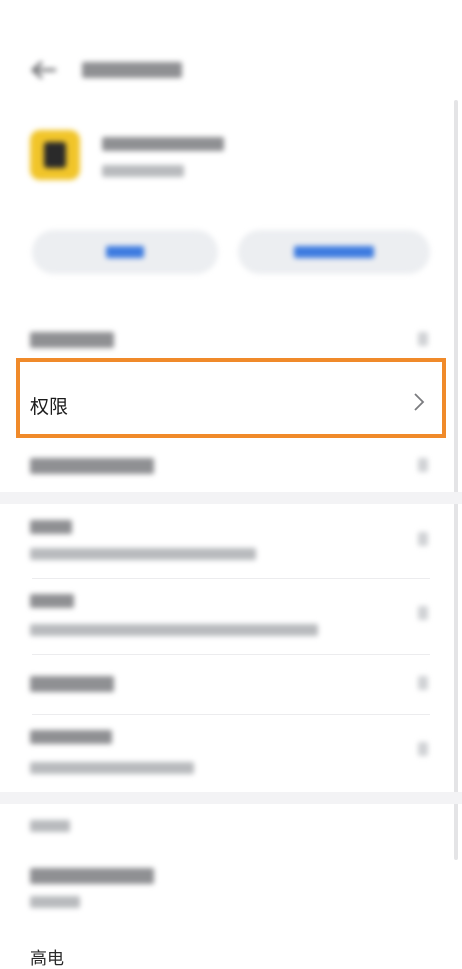 The height and width of the screenshot is (969, 462). What do you see at coordinates (231, 398) in the screenshot?
I see `permission-item: 权限` at bounding box center [231, 398].